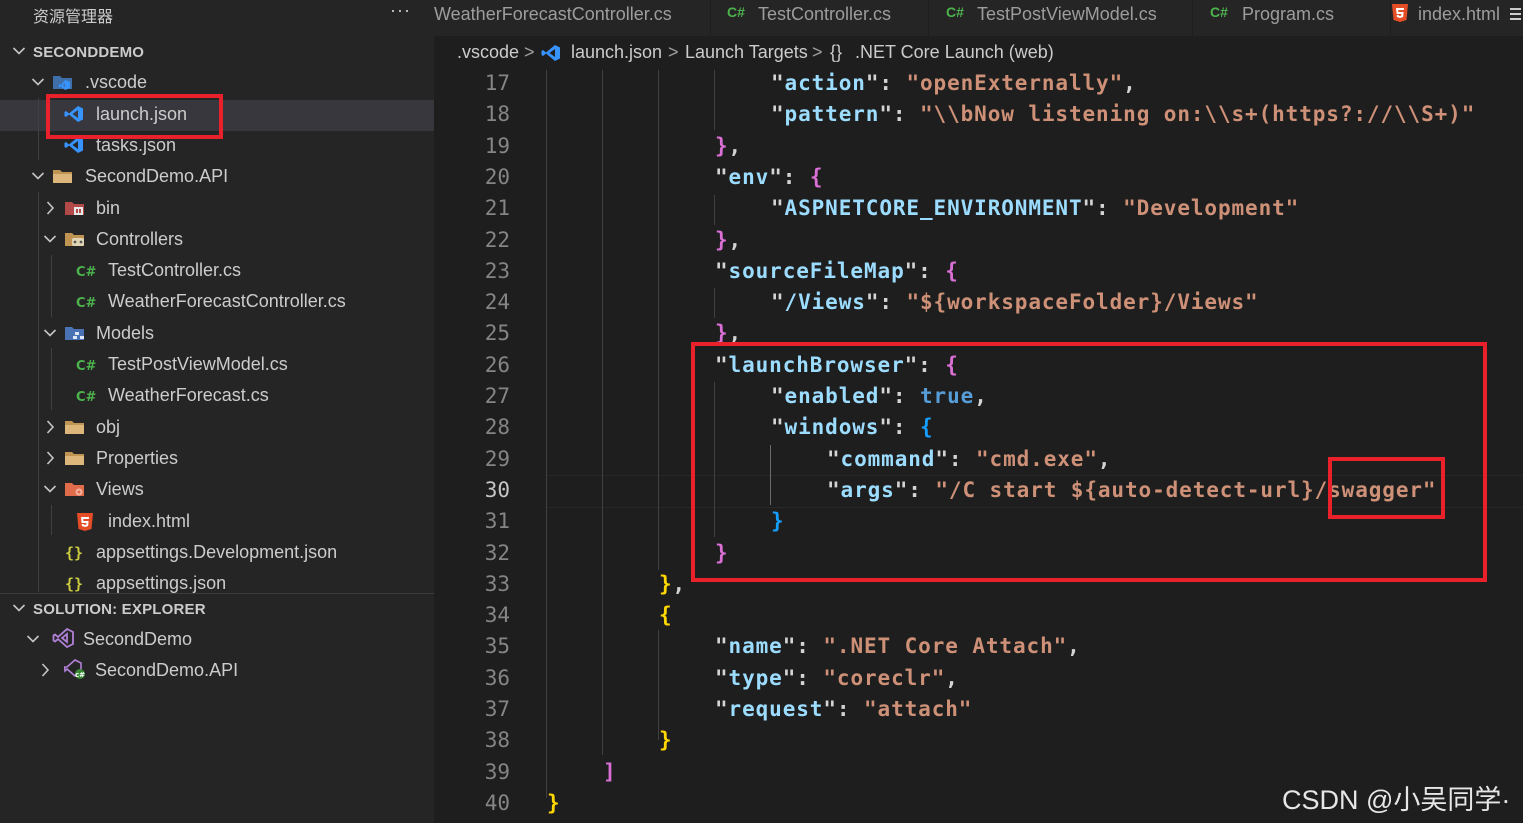 The image size is (1523, 823). What do you see at coordinates (497, 83) in the screenshot?
I see `line-number: 17` at bounding box center [497, 83].